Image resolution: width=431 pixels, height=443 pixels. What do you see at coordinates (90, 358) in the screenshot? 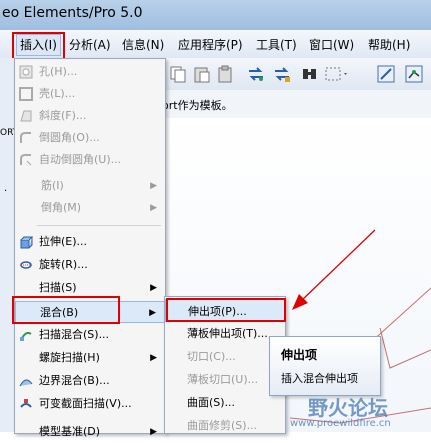
I see `menu-item-helical-sweep: 螺旋扫描(H) ▶` at bounding box center [90, 358].